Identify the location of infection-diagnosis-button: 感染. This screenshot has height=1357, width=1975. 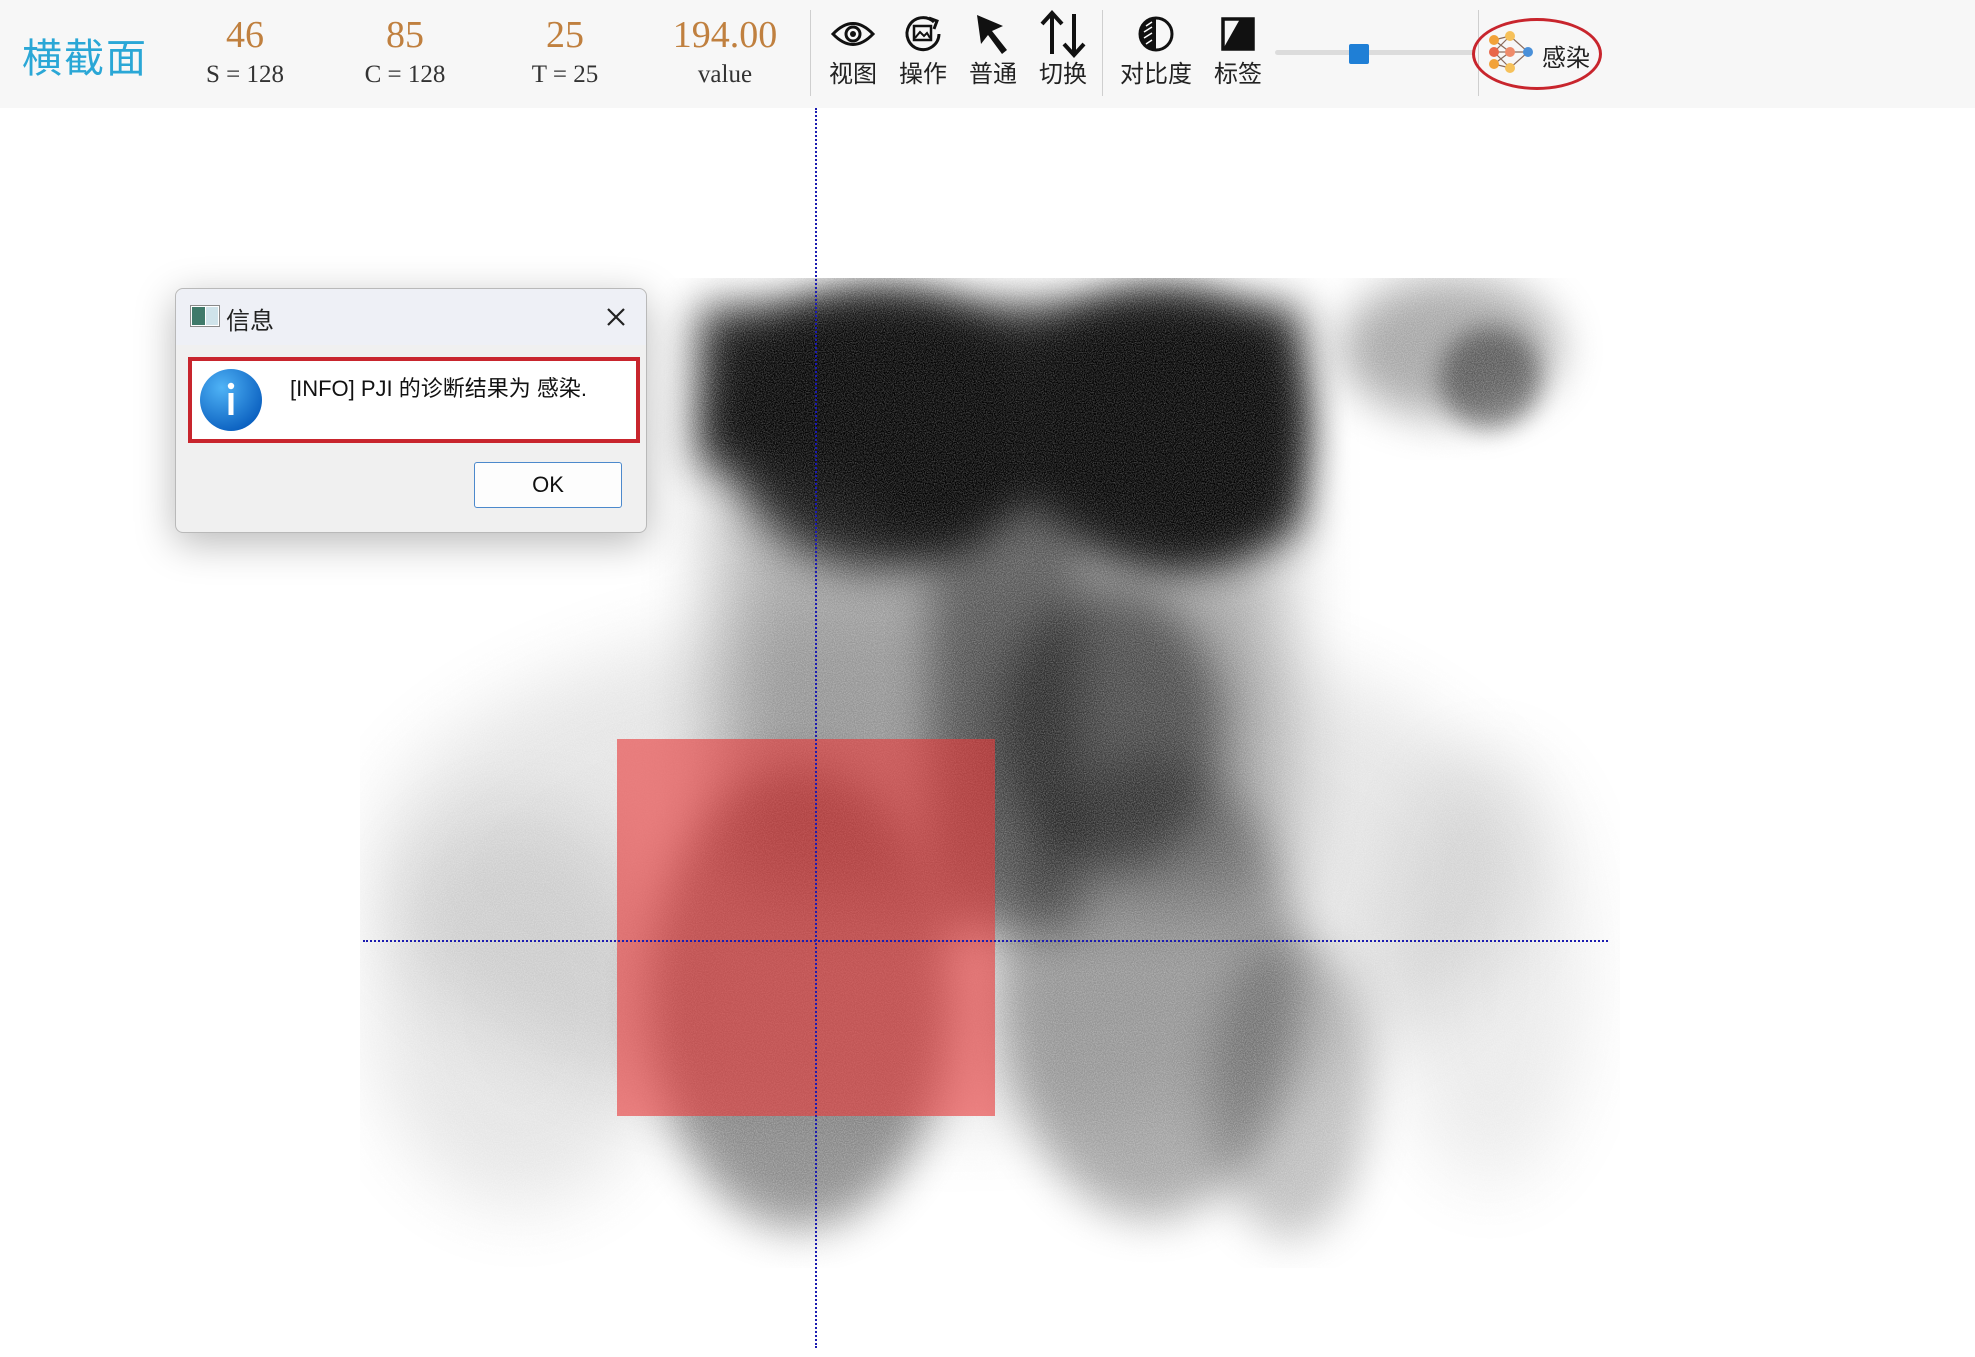
(1537, 54).